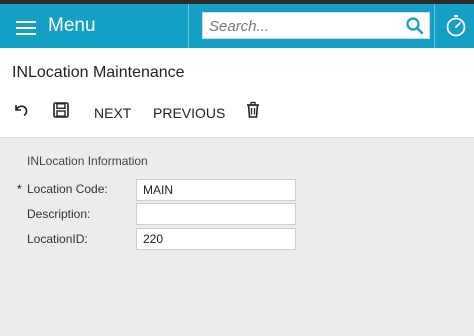 The width and height of the screenshot is (474, 336). I want to click on trash-icon, so click(253, 110).